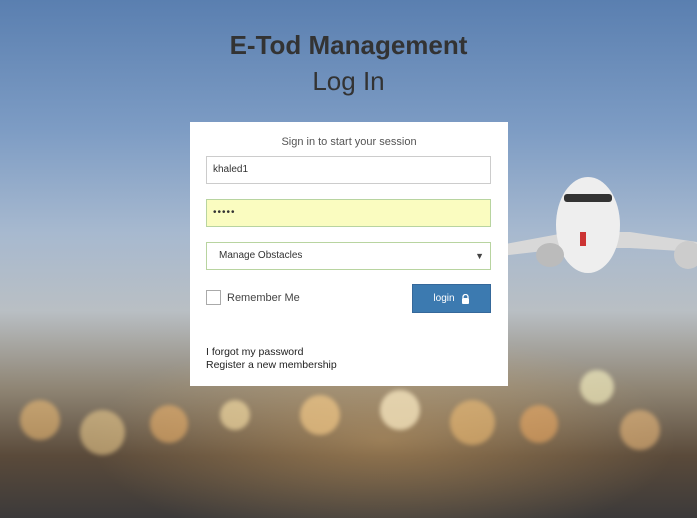 The image size is (697, 518). Describe the element at coordinates (444, 298) in the screenshot. I see `login-button-label: login` at that location.